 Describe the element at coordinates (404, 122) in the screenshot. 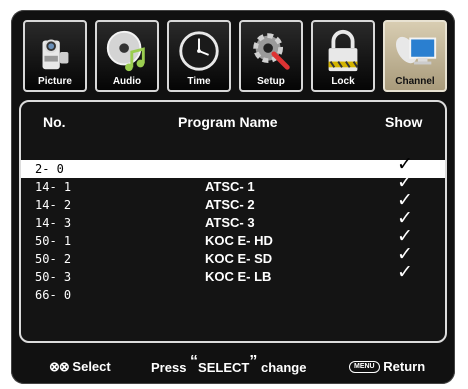

I see `column-header-show: Show` at that location.